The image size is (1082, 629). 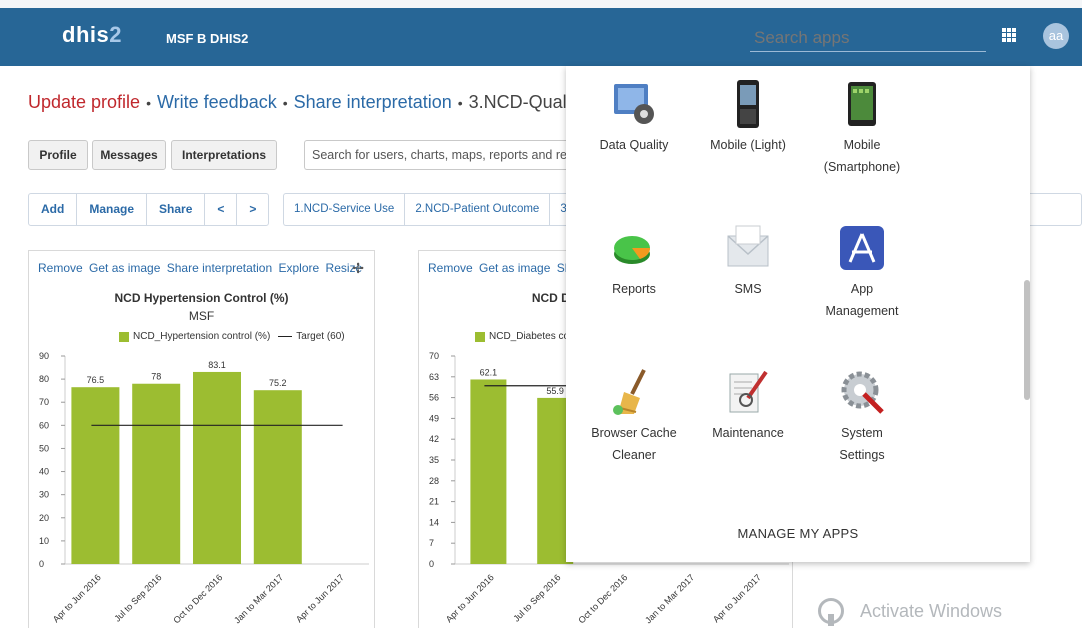 I want to click on data-label: 78, so click(x=156, y=377).